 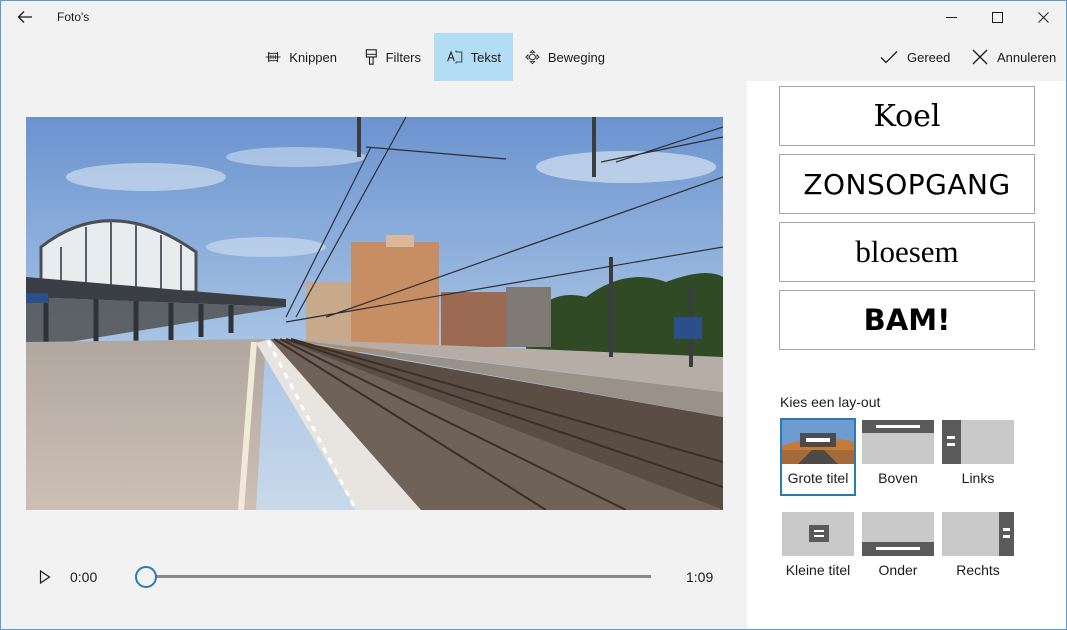 What do you see at coordinates (907, 116) in the screenshot?
I see `text-style-koel: Koel` at bounding box center [907, 116].